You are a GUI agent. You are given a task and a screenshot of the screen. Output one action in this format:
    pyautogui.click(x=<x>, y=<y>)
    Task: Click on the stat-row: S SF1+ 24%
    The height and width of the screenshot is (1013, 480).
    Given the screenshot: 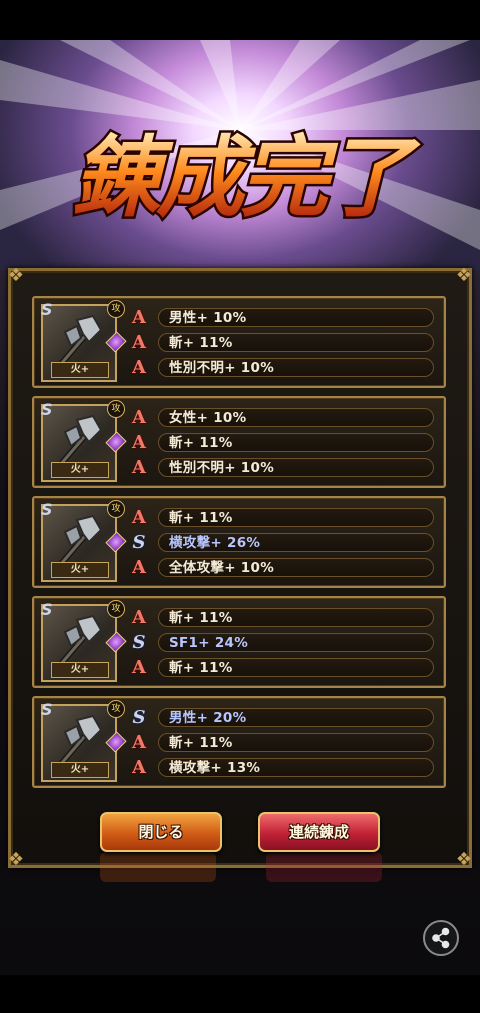 What is the action you would take?
    pyautogui.click(x=283, y=642)
    